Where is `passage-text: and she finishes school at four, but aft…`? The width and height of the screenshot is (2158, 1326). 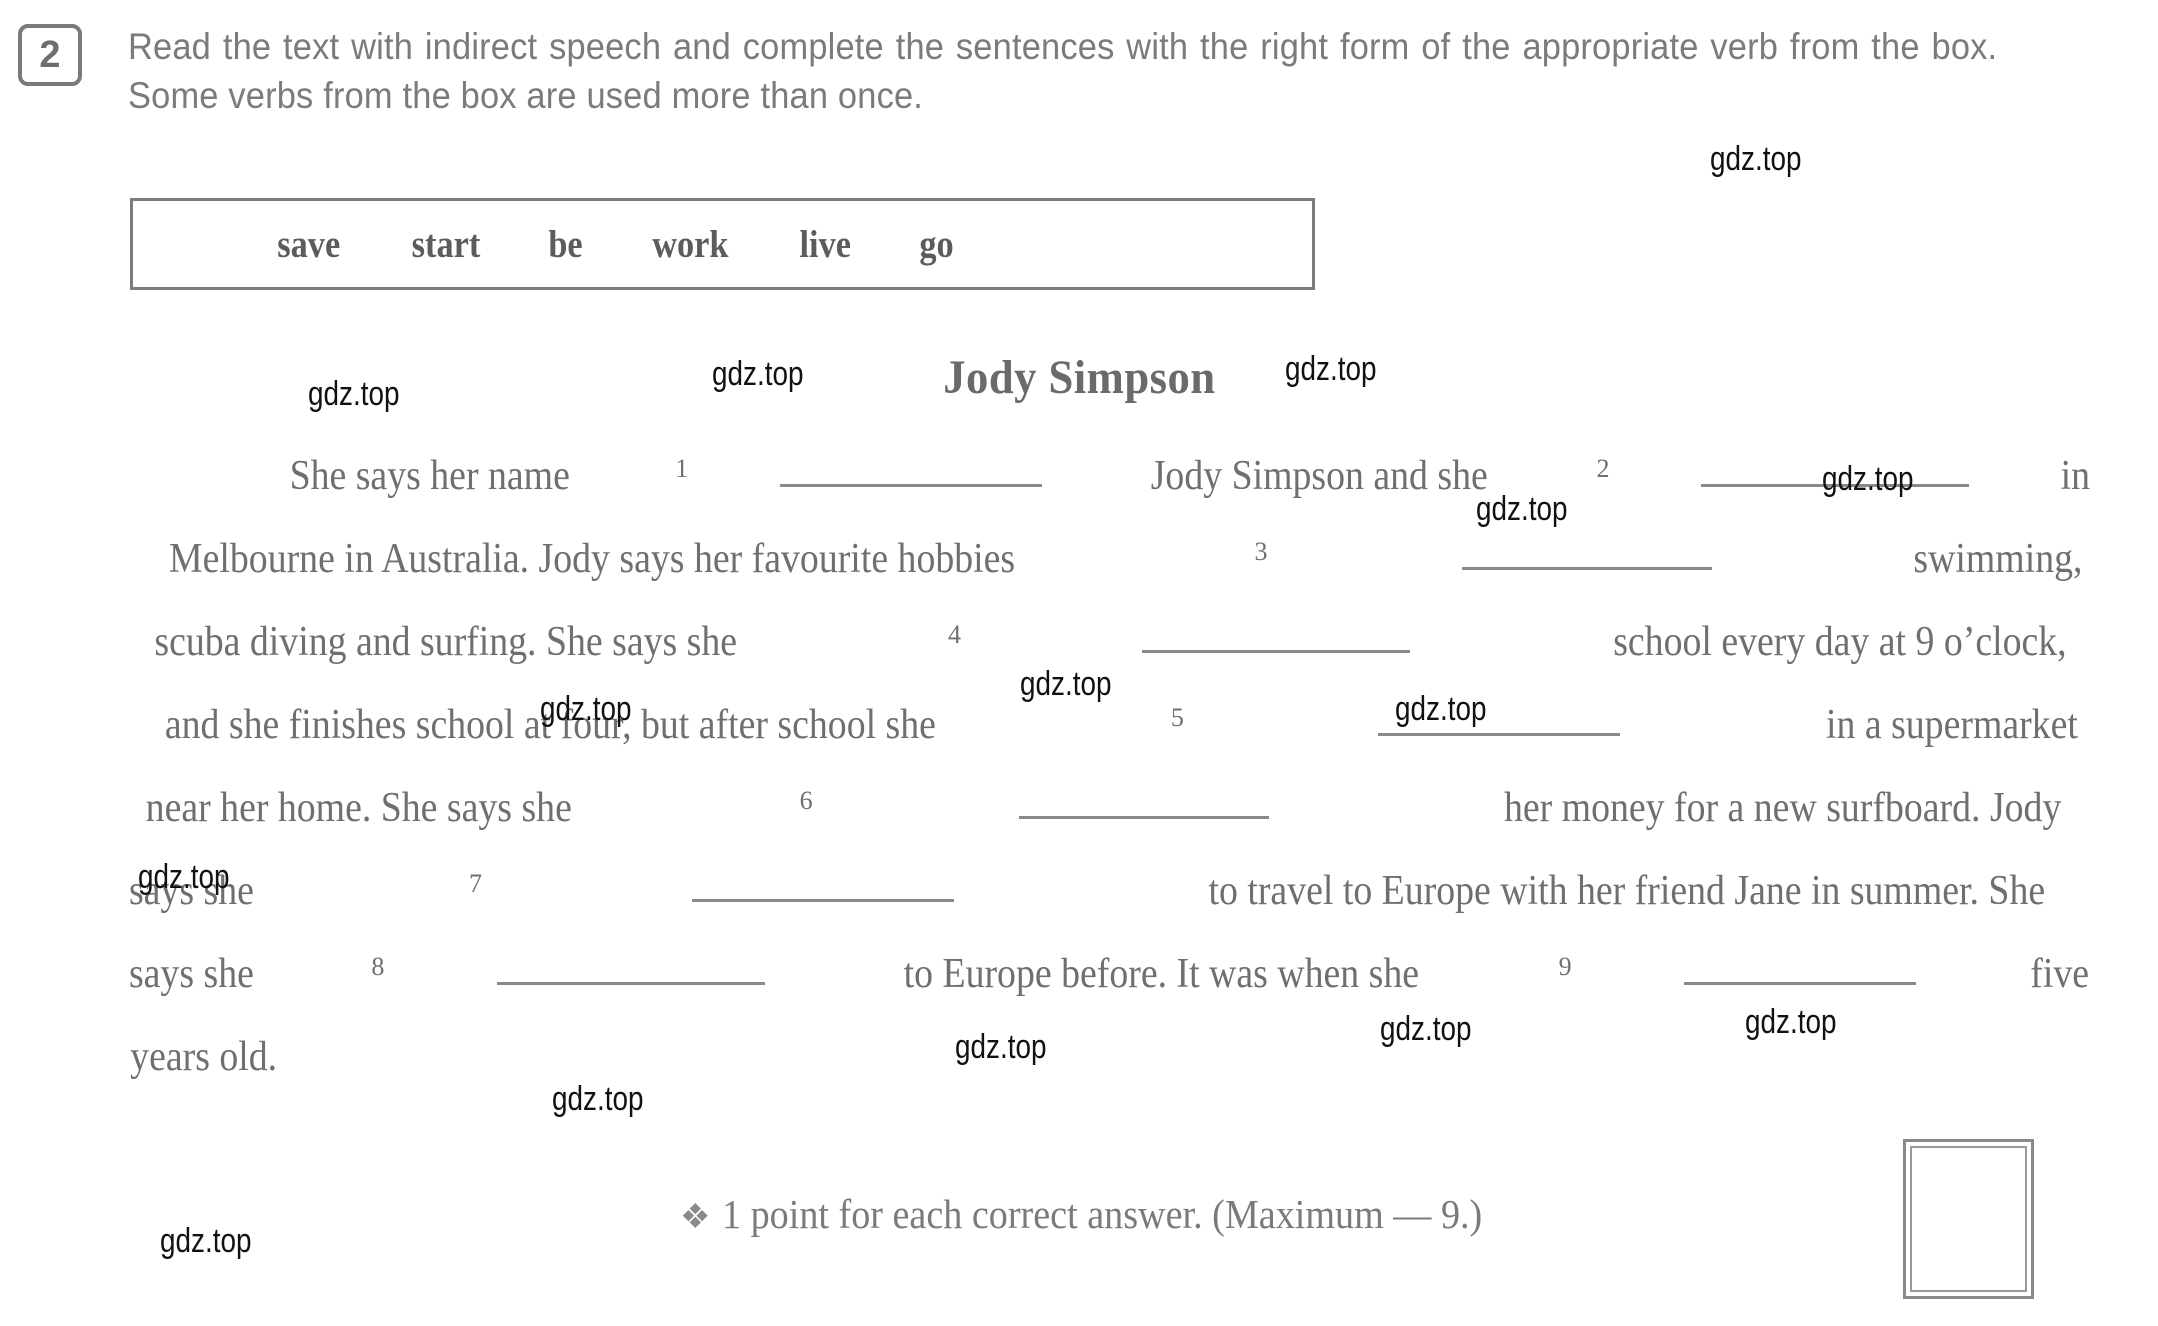 passage-text: and she finishes school at four, but aft… is located at coordinates (550, 725).